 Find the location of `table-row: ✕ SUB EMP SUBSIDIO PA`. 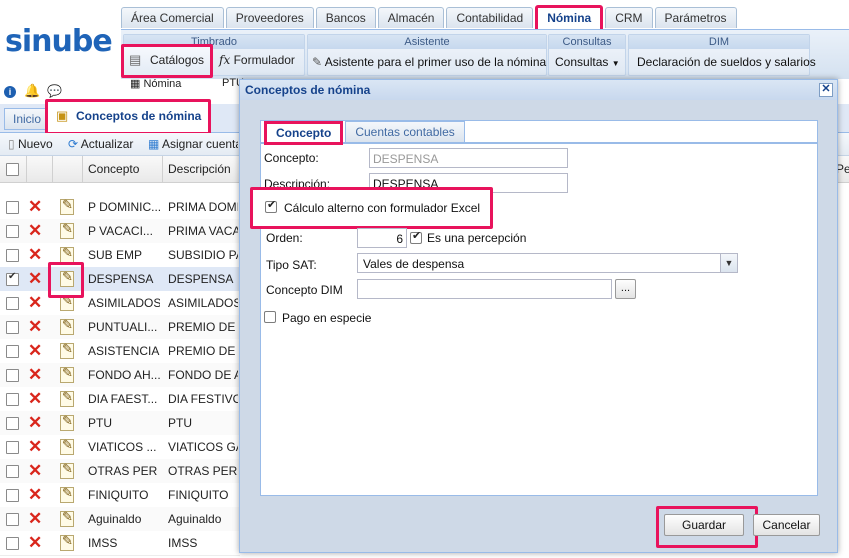

table-row: ✕ SUB EMP SUBSIDIO PA is located at coordinates (120, 255).